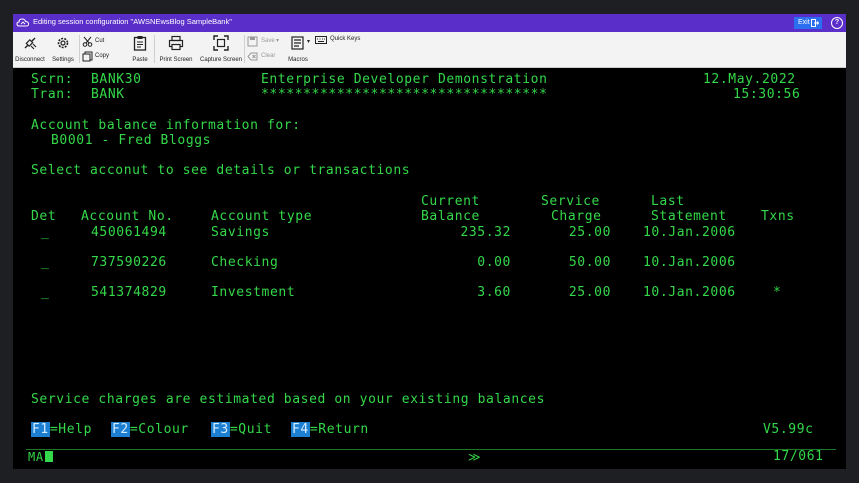 The image size is (859, 483). I want to click on status-indicator: MA, so click(40, 457).